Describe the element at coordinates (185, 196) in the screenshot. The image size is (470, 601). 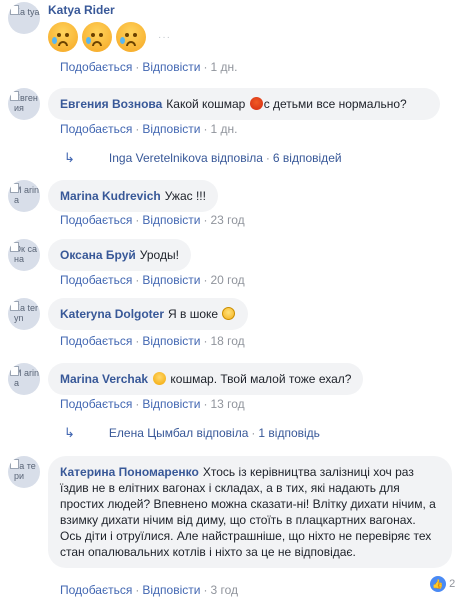
I see `comment-text: Ужас !!!` at that location.